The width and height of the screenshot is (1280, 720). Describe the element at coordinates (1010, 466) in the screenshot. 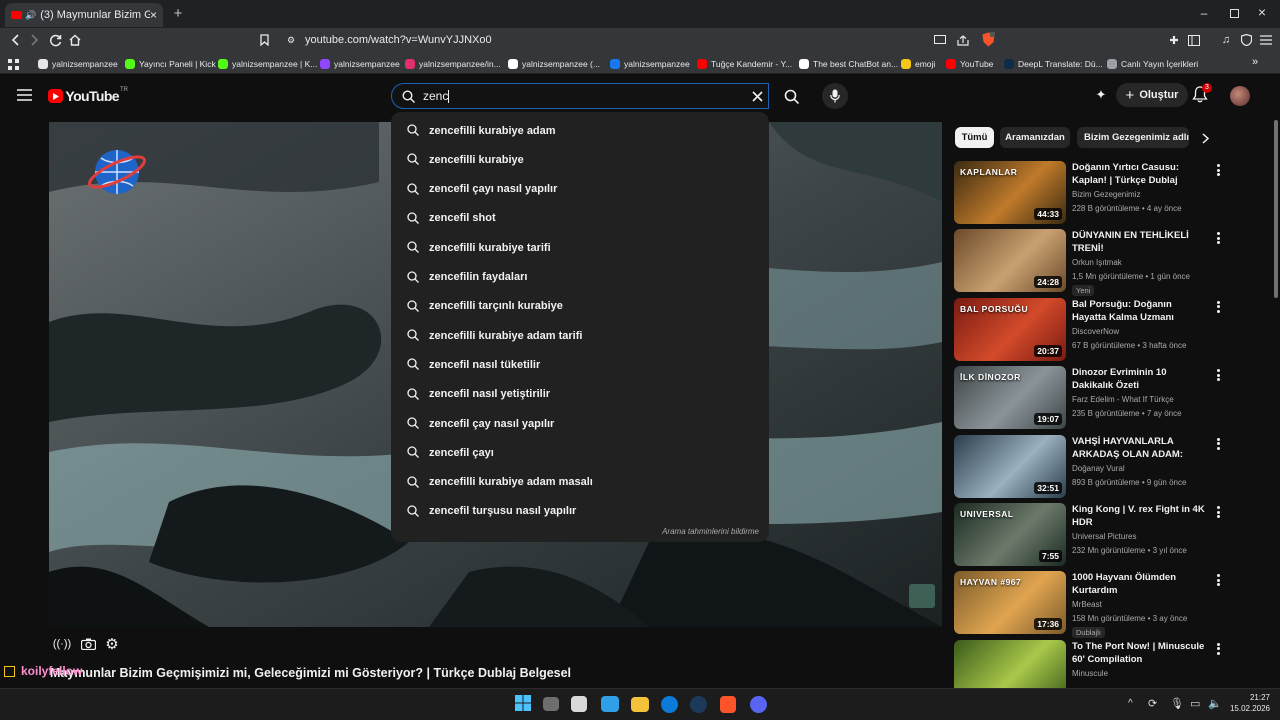

I see `video-thumbnail: 32:51` at that location.